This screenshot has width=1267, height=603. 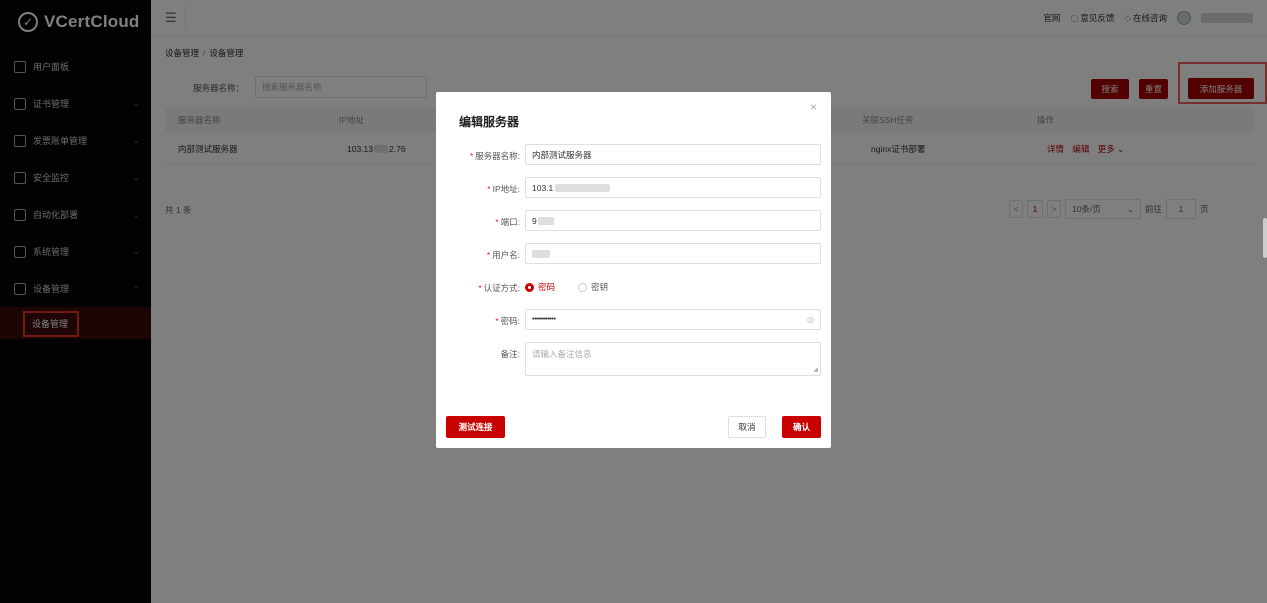 I want to click on radio-label: 密码, so click(x=547, y=287).